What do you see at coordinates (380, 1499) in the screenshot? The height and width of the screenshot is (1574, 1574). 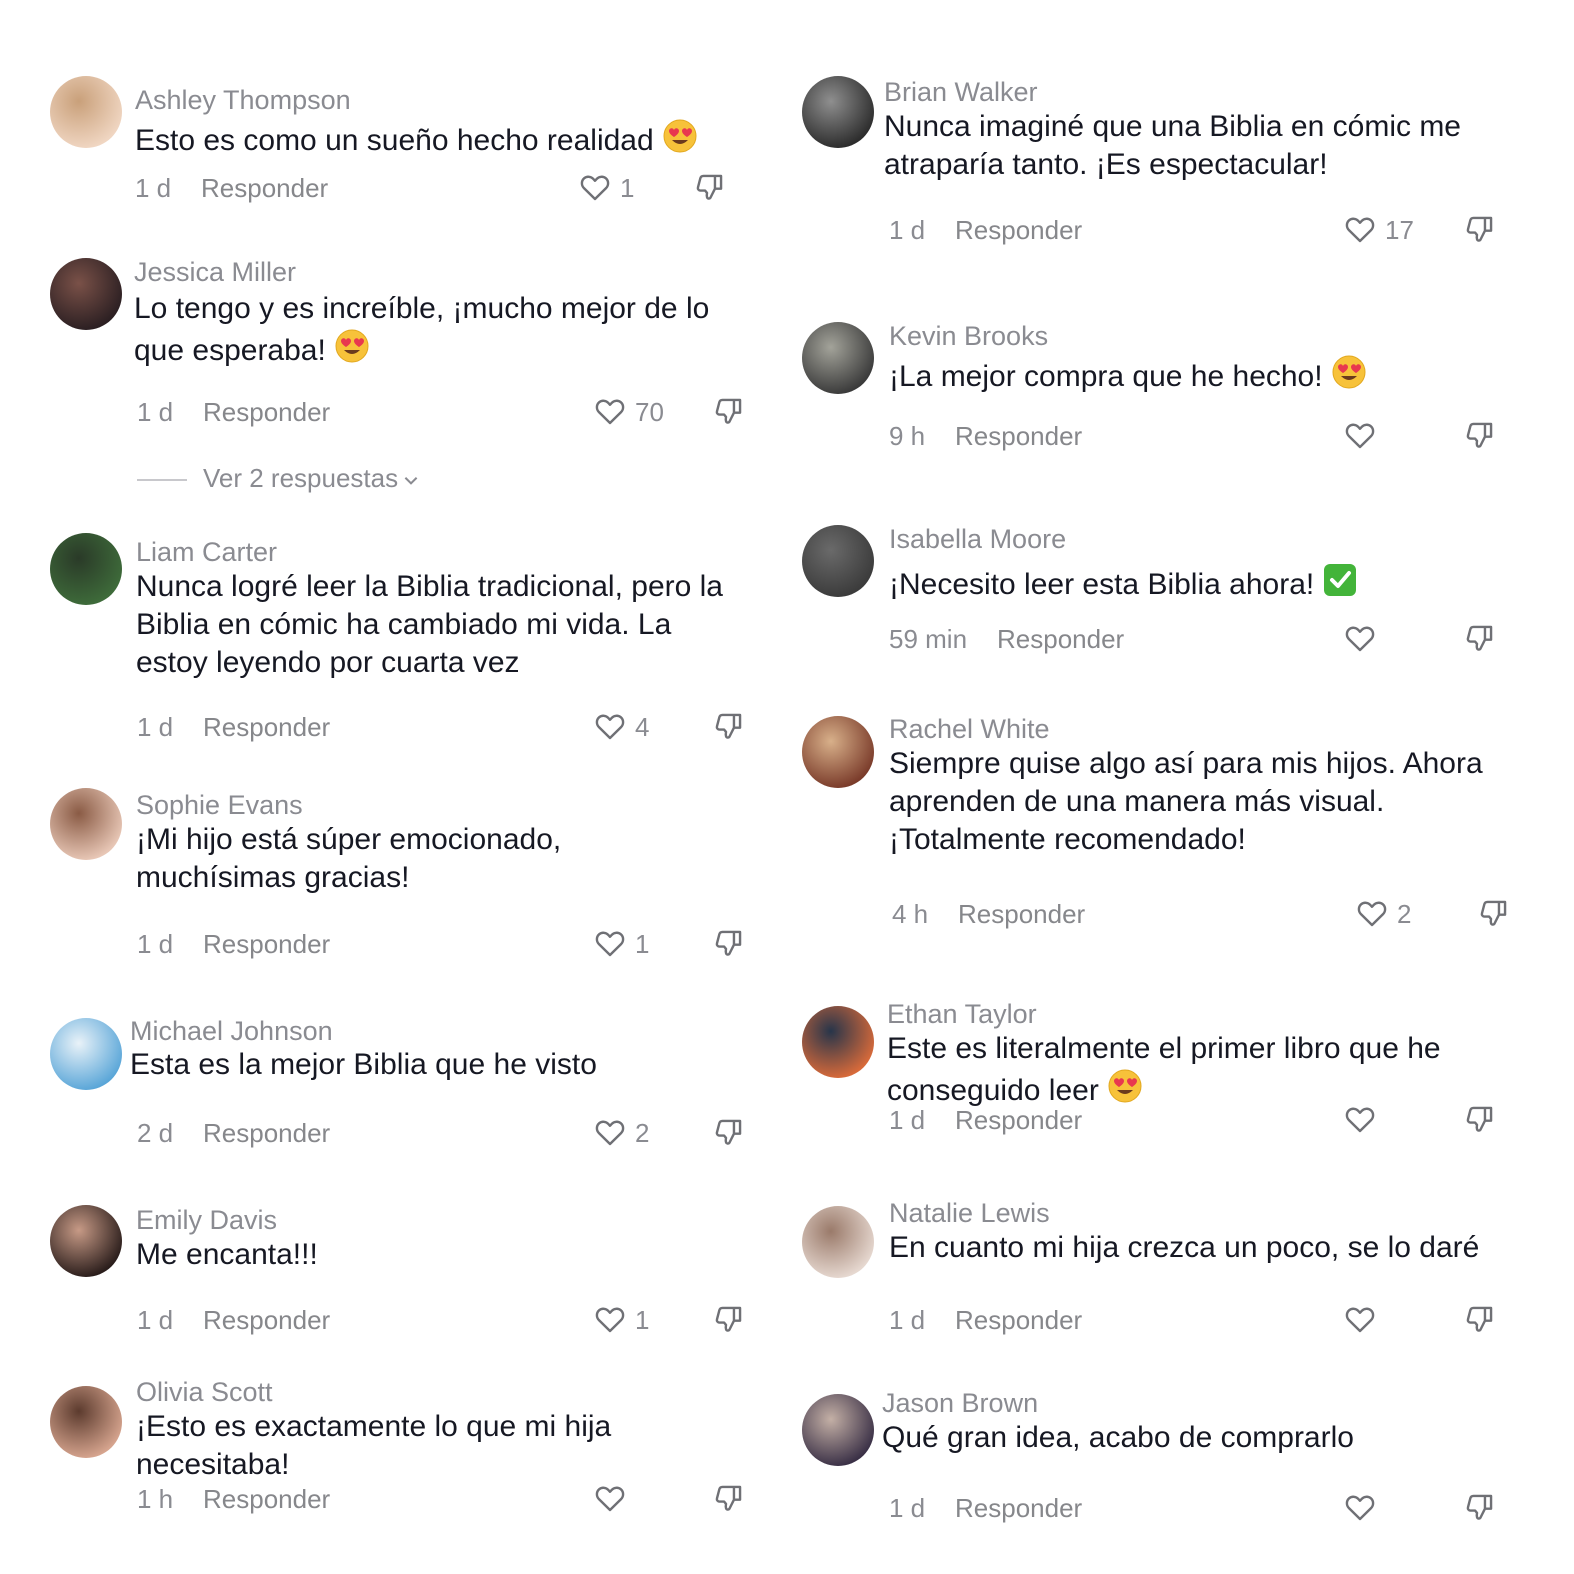 I see `comment-actions: 1 h Responder` at bounding box center [380, 1499].